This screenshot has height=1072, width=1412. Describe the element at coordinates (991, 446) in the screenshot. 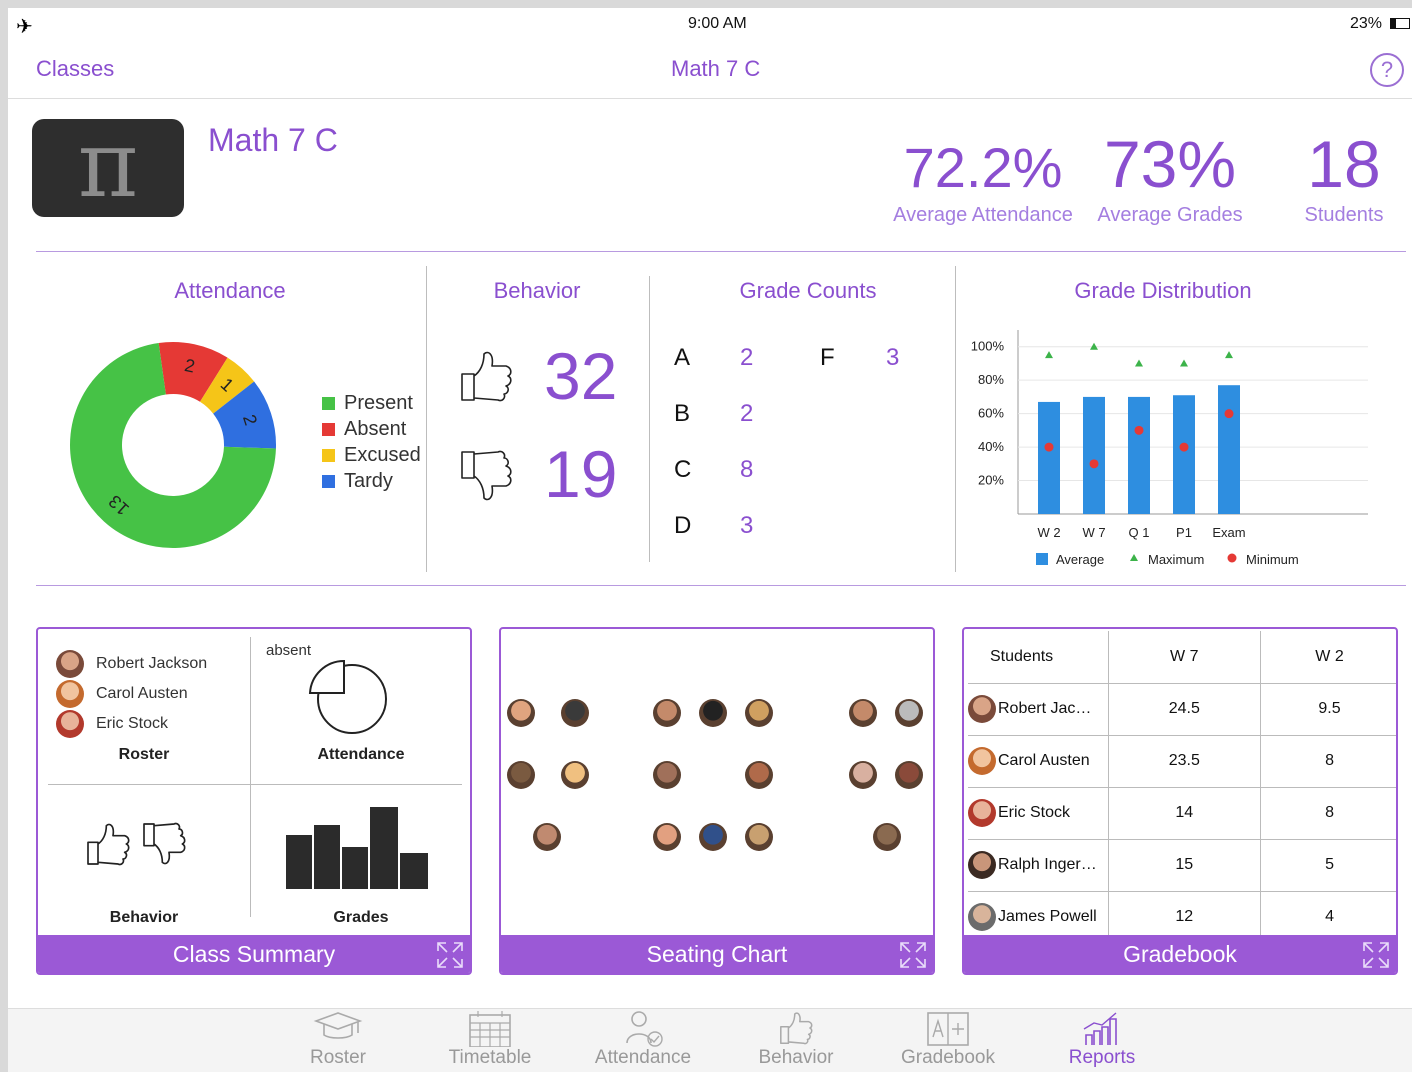

I see `y-tick-label: 40%` at that location.